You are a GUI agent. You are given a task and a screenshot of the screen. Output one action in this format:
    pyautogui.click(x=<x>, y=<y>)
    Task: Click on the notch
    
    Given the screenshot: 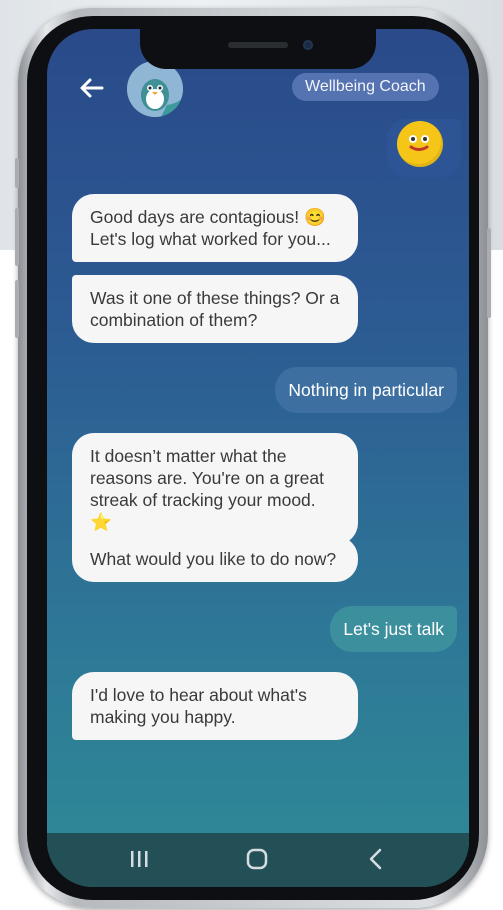 What is the action you would take?
    pyautogui.click(x=258, y=49)
    